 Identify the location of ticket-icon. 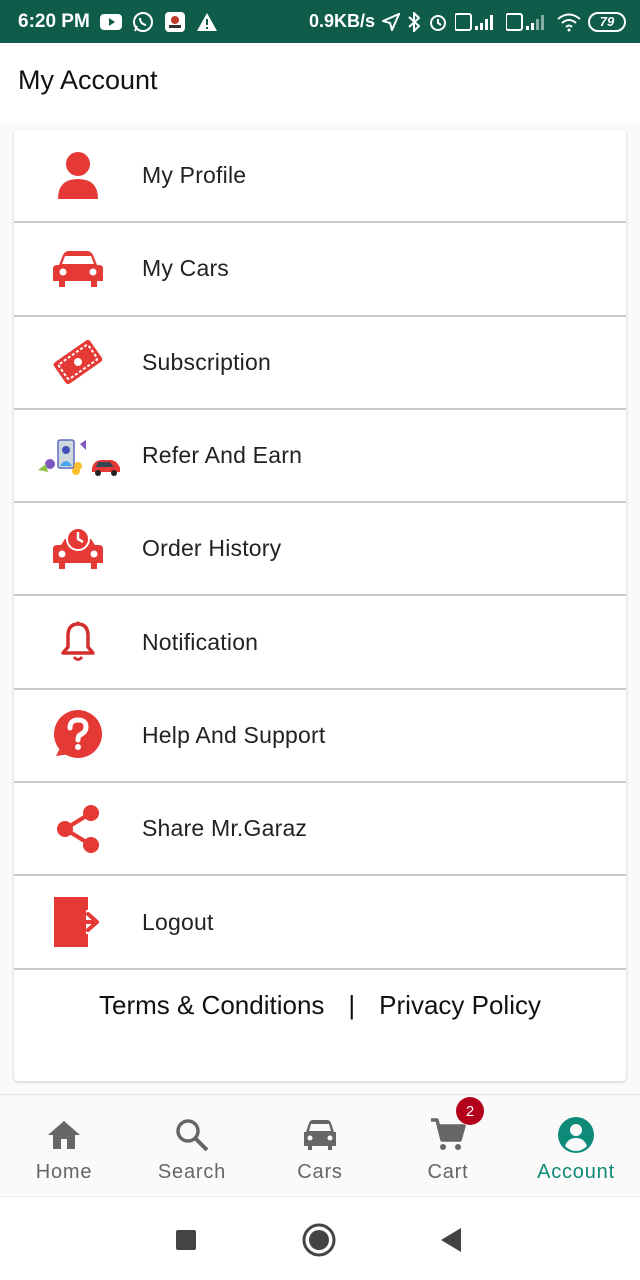
(78, 362).